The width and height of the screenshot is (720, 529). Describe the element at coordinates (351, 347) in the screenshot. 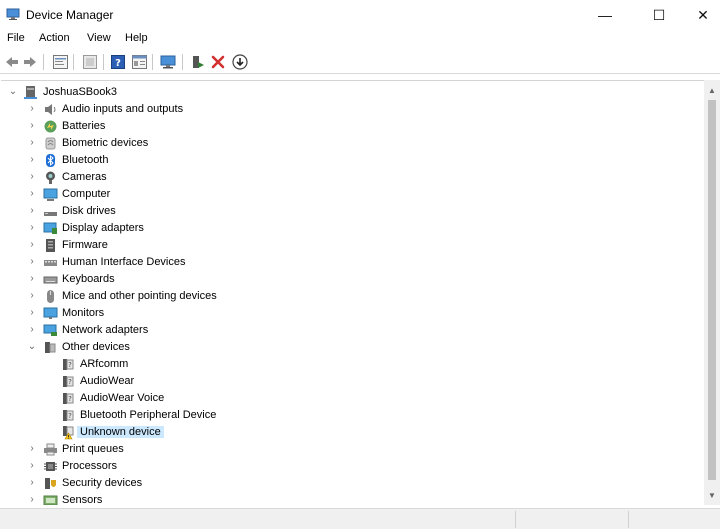

I see `category-other-devices: ⌄ Other devices` at that location.